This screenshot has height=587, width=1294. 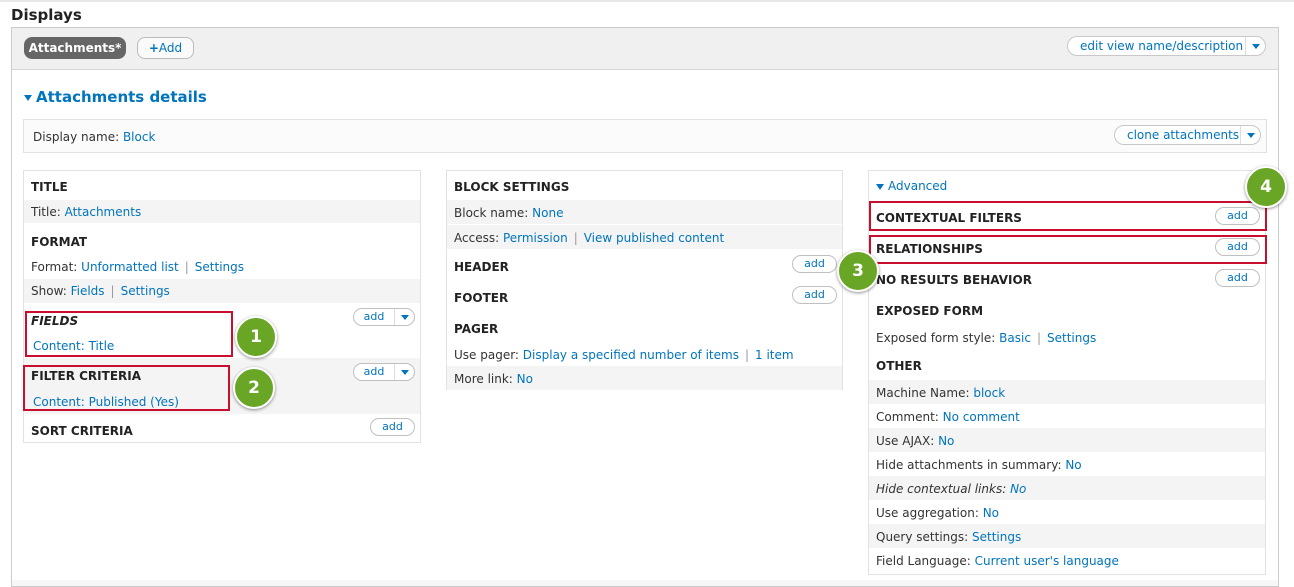 I want to click on add-display-label: Add, so click(x=170, y=48).